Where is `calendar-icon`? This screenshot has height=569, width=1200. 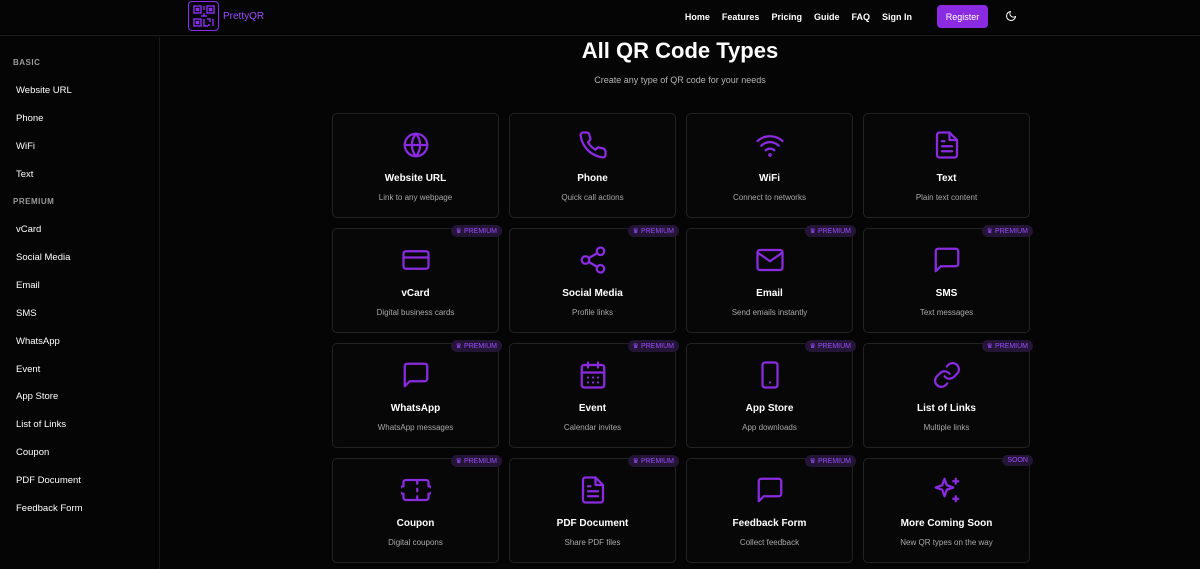
calendar-icon is located at coordinates (593, 375).